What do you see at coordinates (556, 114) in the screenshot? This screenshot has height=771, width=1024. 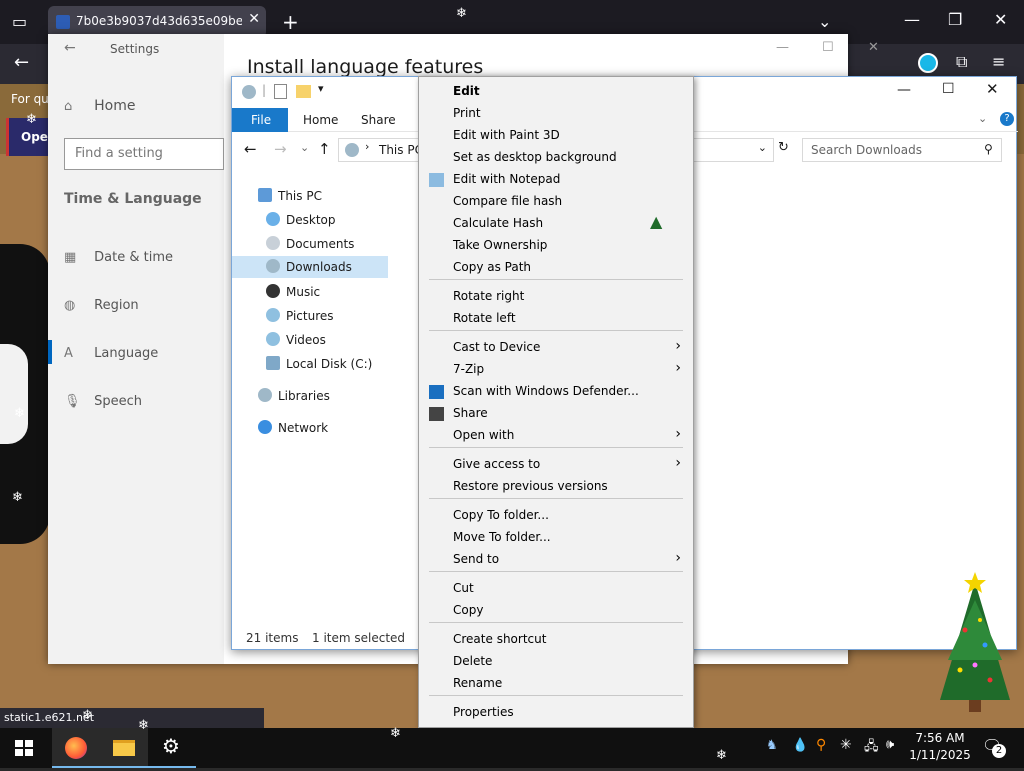 I see `menu-item-print: Print` at bounding box center [556, 114].